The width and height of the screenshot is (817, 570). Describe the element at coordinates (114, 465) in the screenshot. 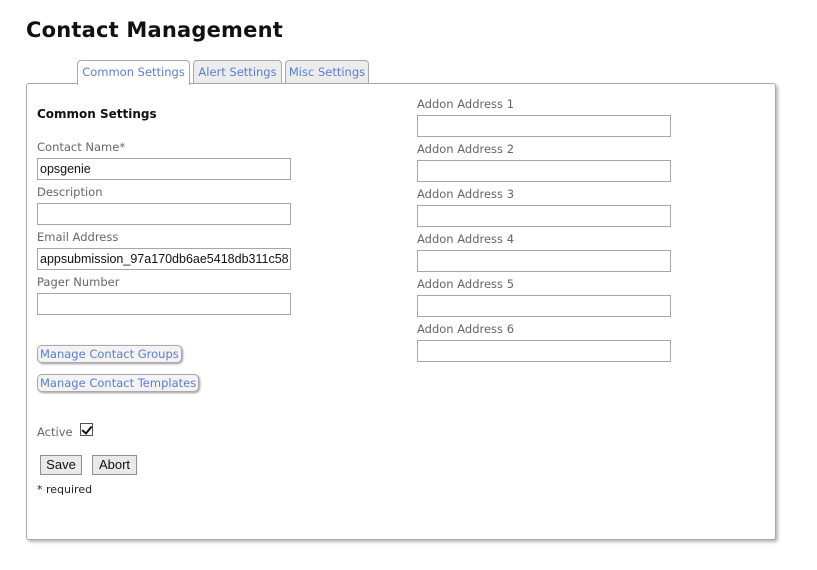

I see `abort-button: Abort` at that location.